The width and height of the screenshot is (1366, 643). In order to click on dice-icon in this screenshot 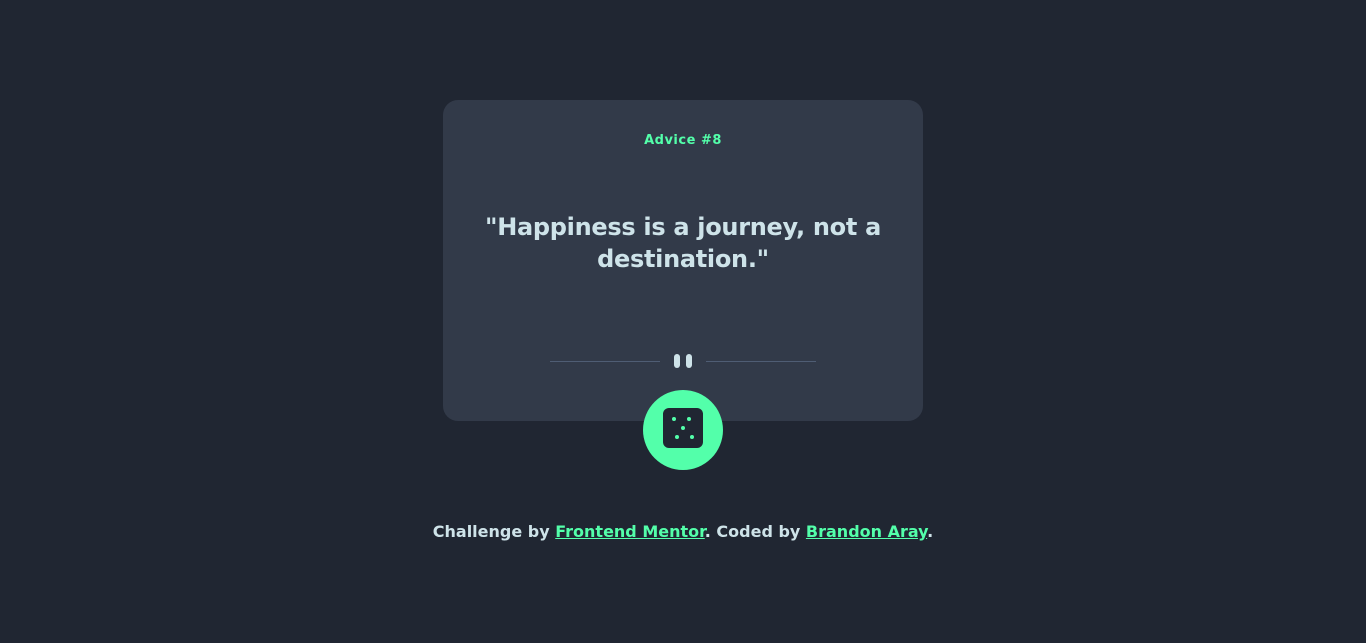, I will do `click(683, 428)`.